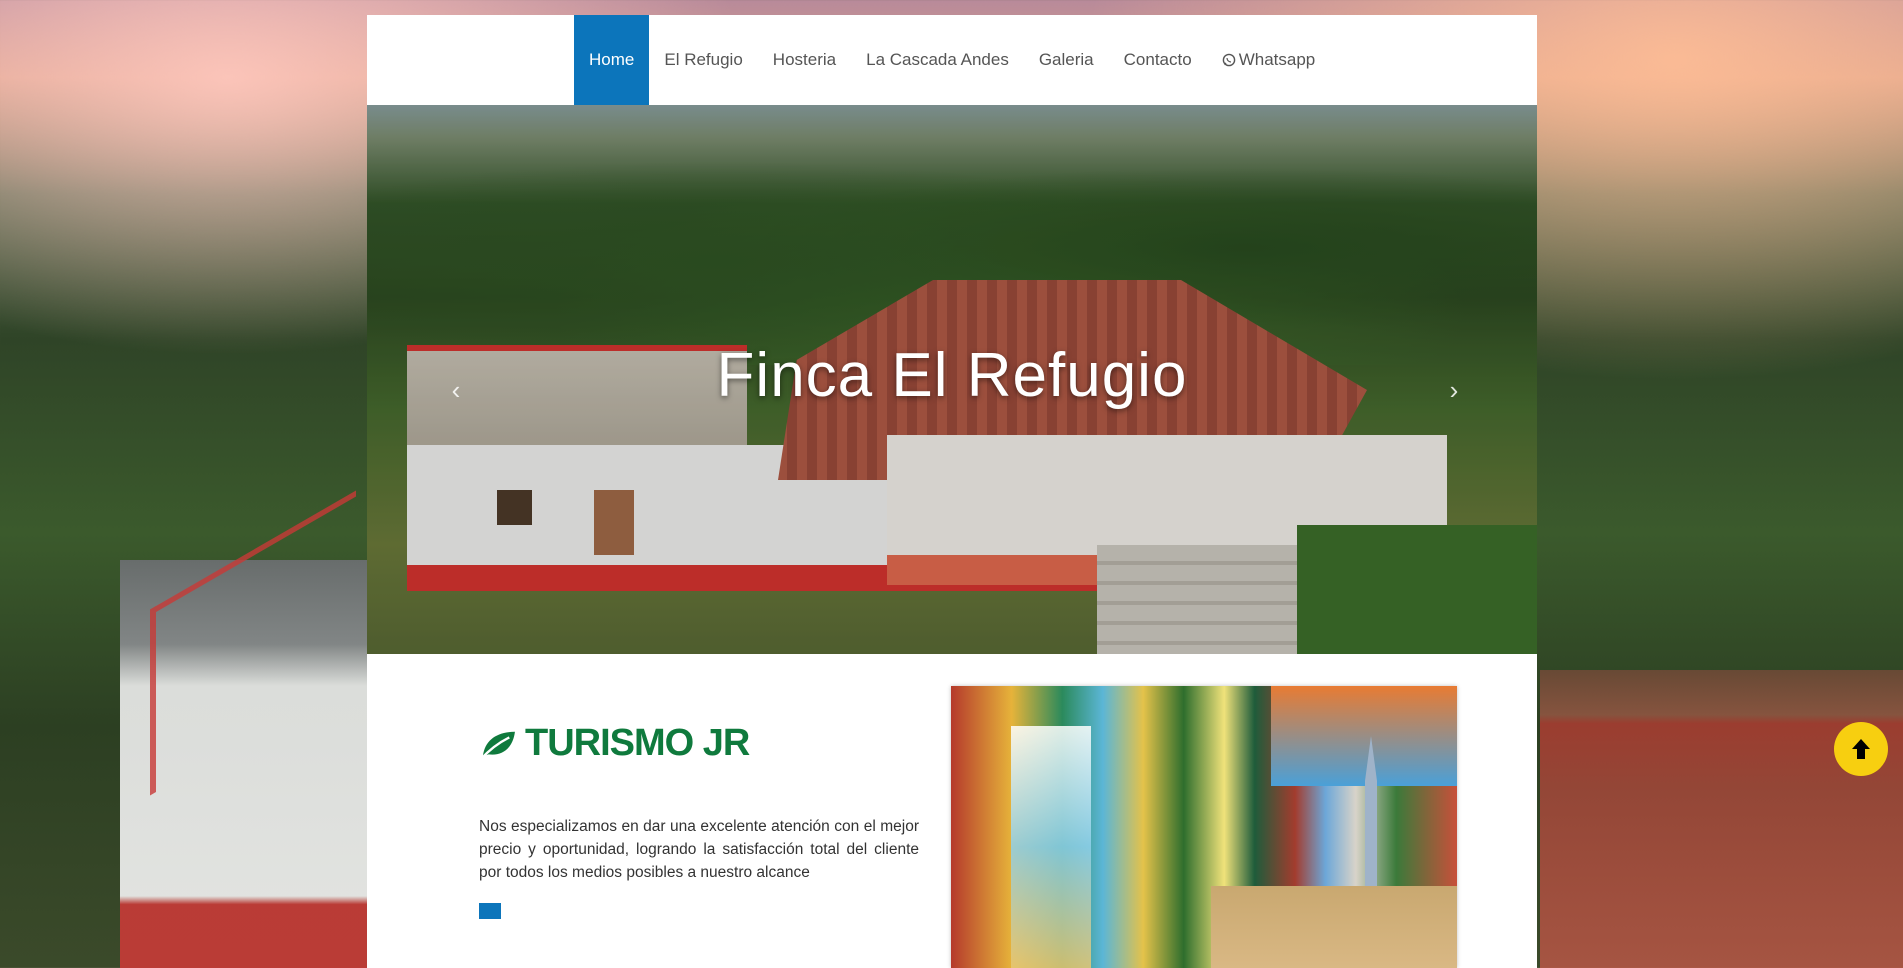 This screenshot has height=968, width=1903. I want to click on nav-item-la-cascada-andes: La Cascada Andes, so click(937, 60).